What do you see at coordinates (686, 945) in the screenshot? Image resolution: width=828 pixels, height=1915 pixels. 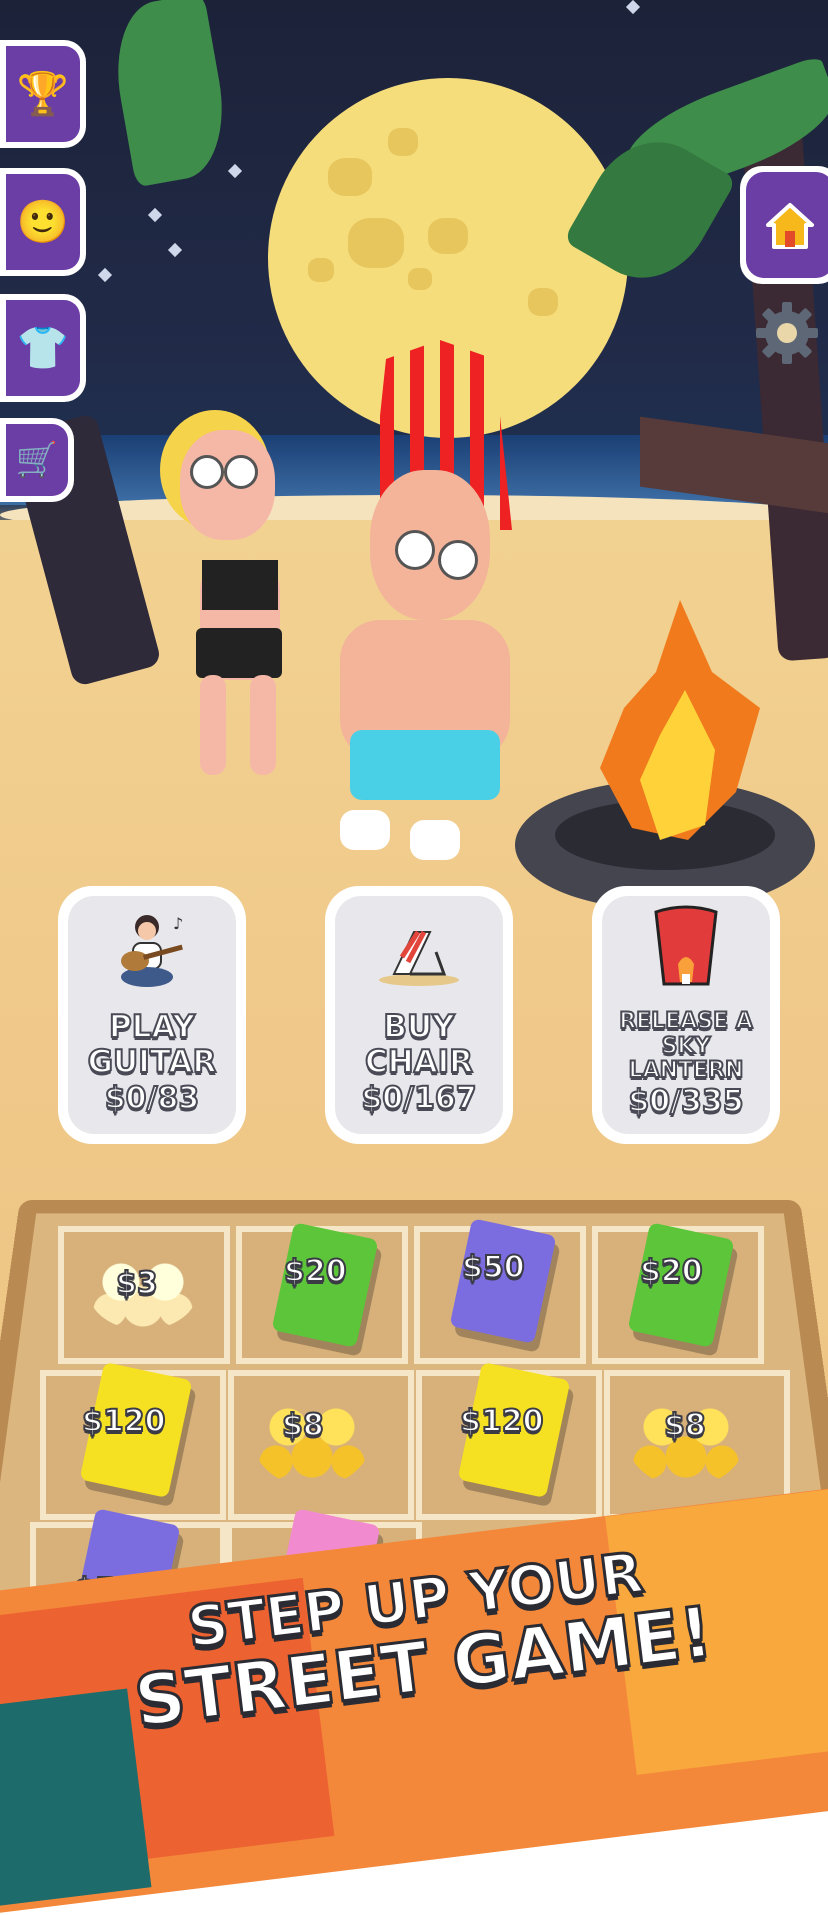 I see `sky-lantern-icon` at bounding box center [686, 945].